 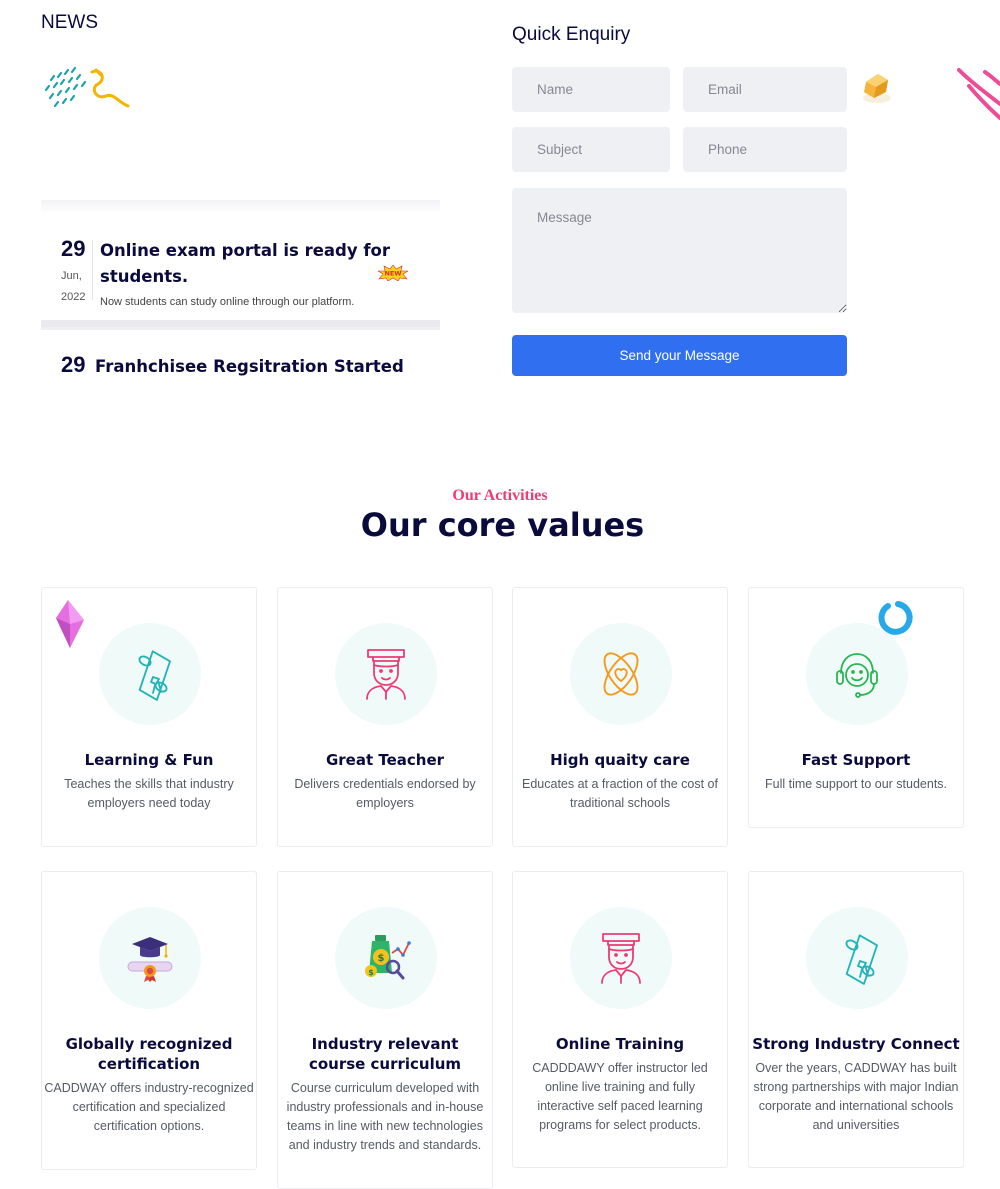 I want to click on news-headline: Franhchisee Regsitration Started, so click(x=265, y=367).